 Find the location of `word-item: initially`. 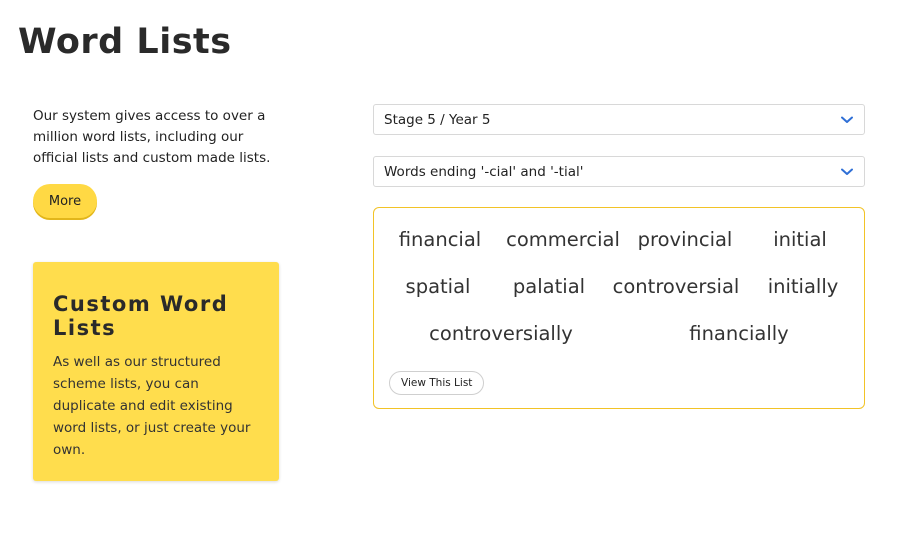

word-item: initially is located at coordinates (803, 286).